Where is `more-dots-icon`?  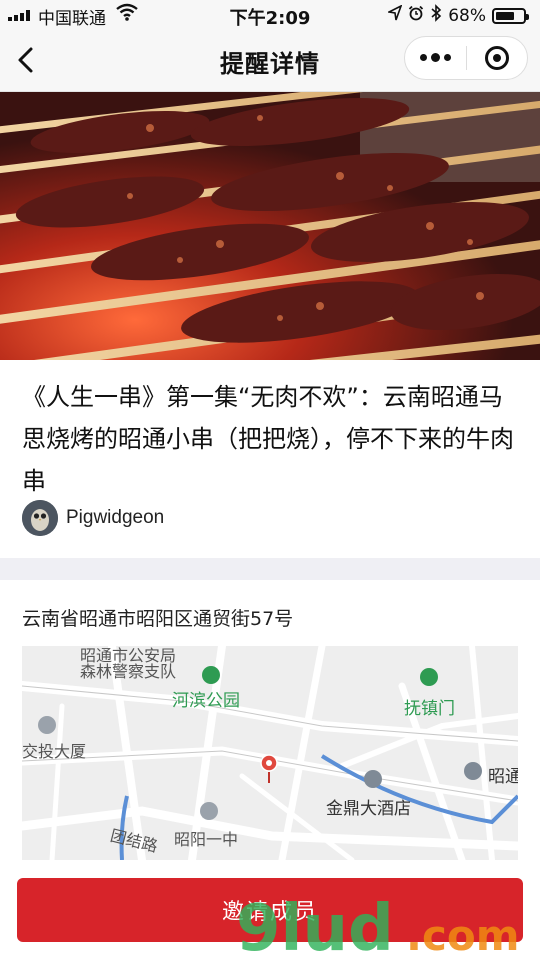
more-dots-icon is located at coordinates (435, 57).